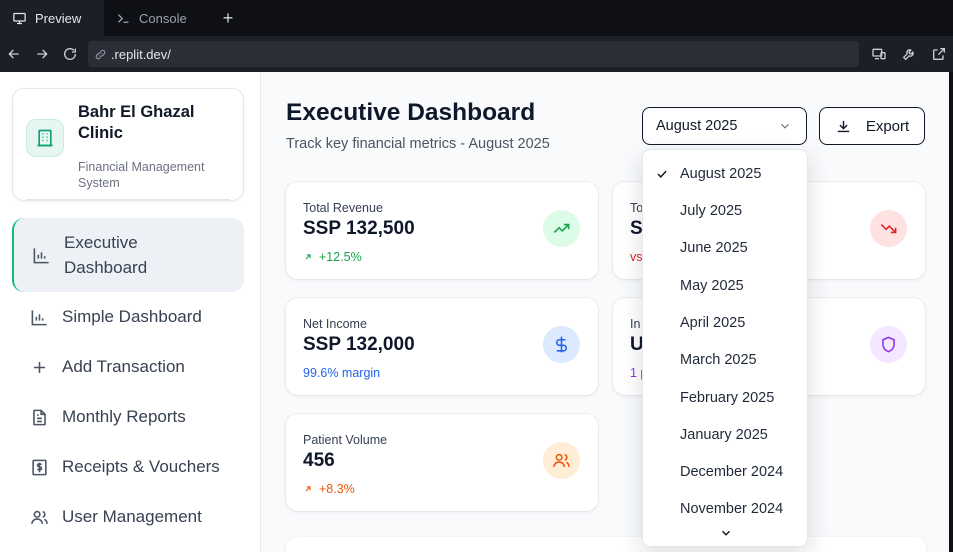  I want to click on month-option-label: March 2025, so click(718, 359).